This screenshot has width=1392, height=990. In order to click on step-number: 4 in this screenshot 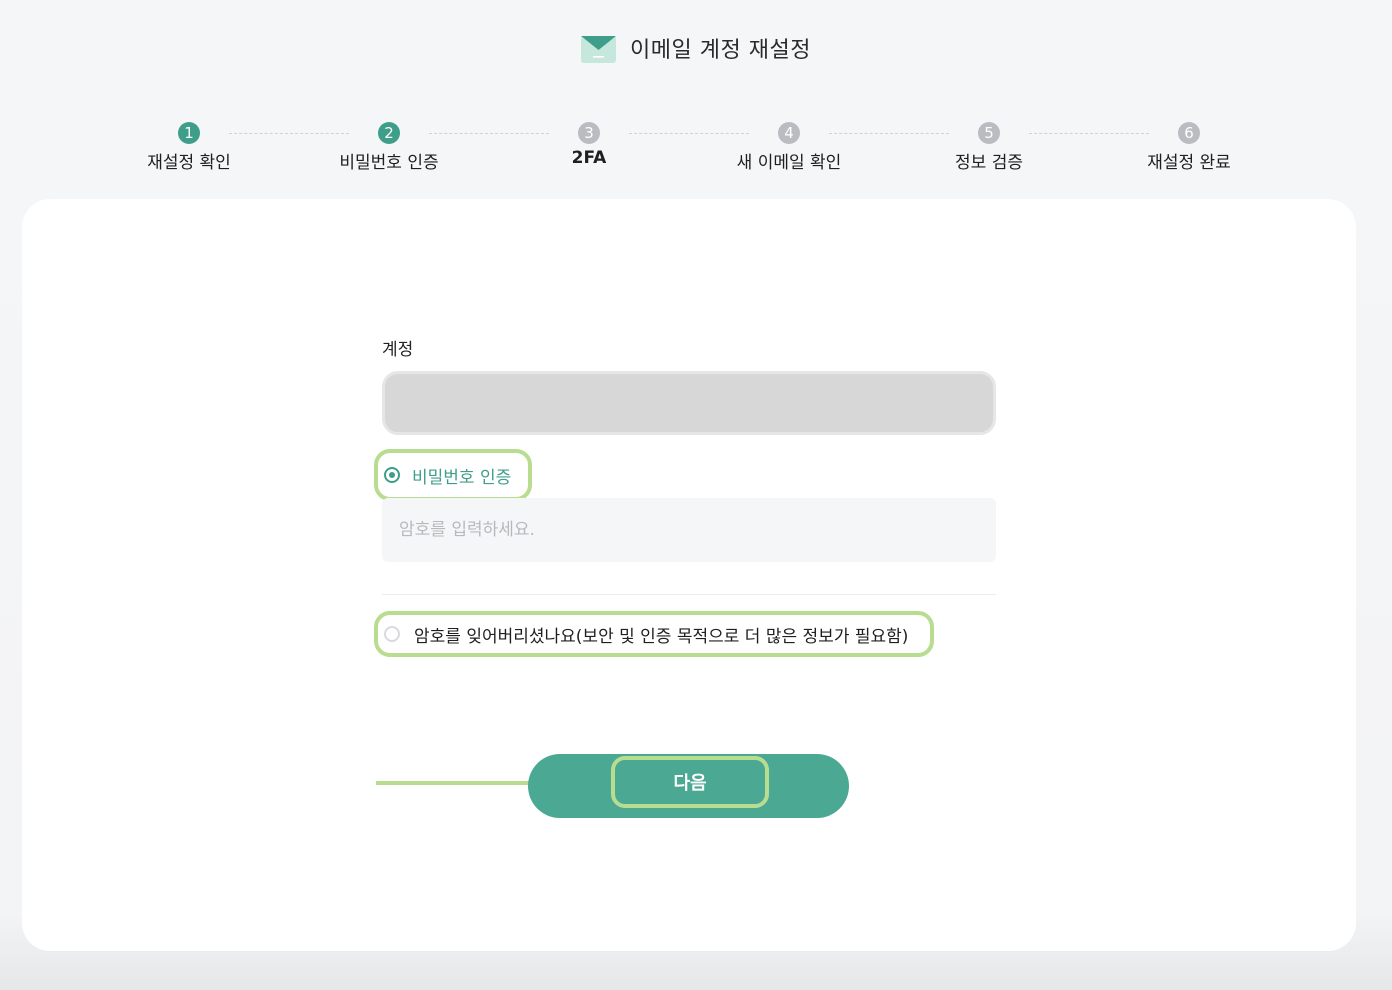, I will do `click(789, 133)`.